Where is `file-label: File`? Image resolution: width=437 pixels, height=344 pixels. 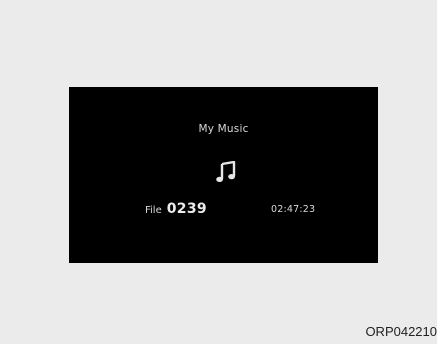
file-label: File is located at coordinates (153, 210).